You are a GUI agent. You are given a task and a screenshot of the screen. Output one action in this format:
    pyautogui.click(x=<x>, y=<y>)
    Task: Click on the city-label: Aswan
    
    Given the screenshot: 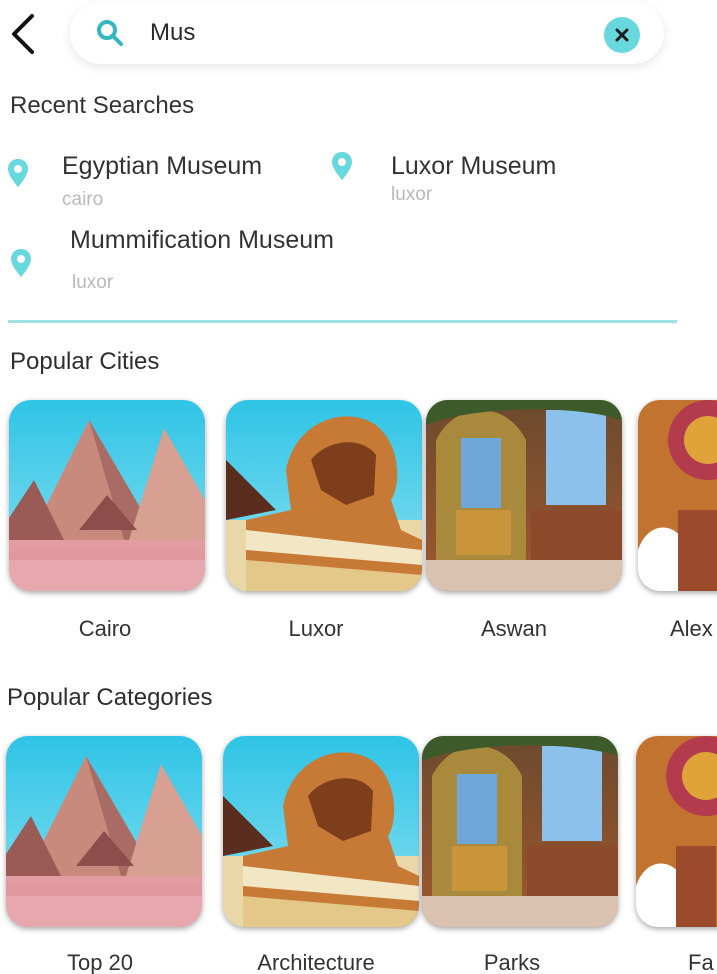 What is the action you would take?
    pyautogui.click(x=514, y=628)
    